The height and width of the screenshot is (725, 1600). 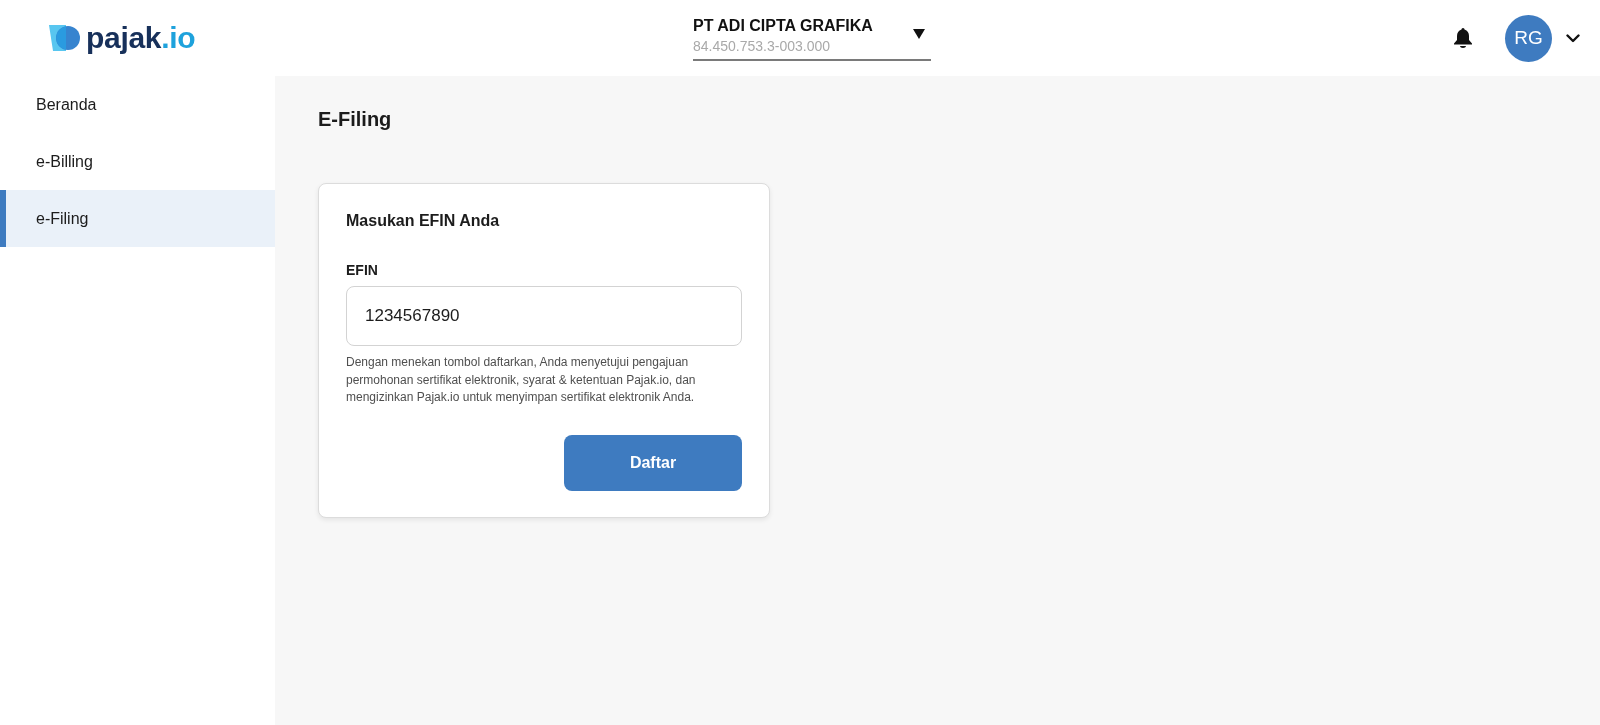 What do you see at coordinates (355, 119) in the screenshot?
I see `page-title: E-Filing` at bounding box center [355, 119].